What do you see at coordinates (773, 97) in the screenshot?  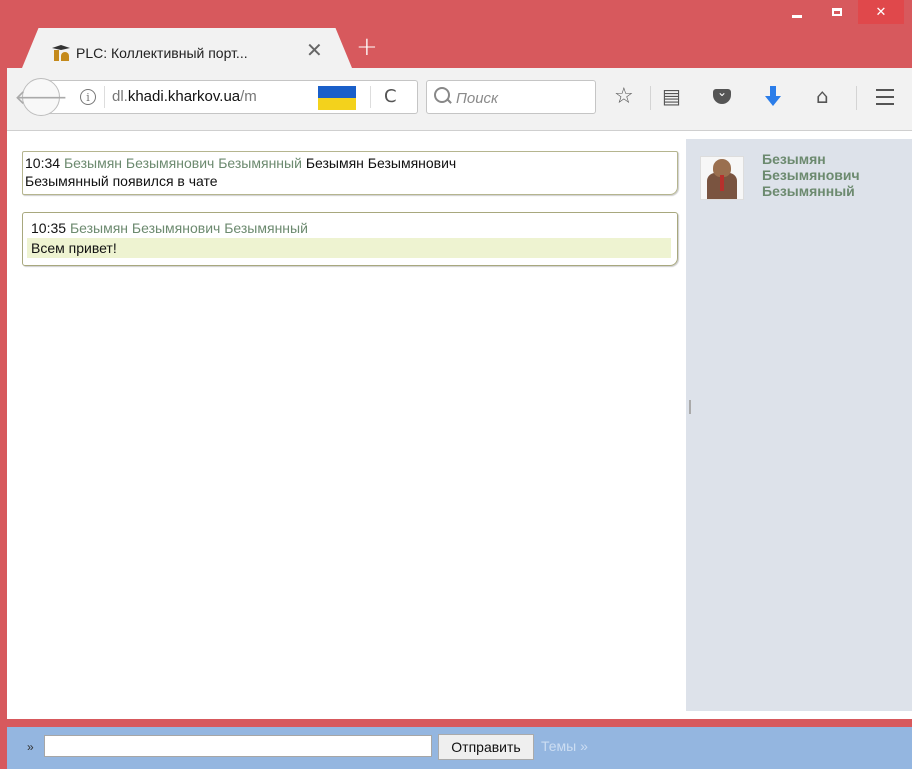 I see `download-icon` at bounding box center [773, 97].